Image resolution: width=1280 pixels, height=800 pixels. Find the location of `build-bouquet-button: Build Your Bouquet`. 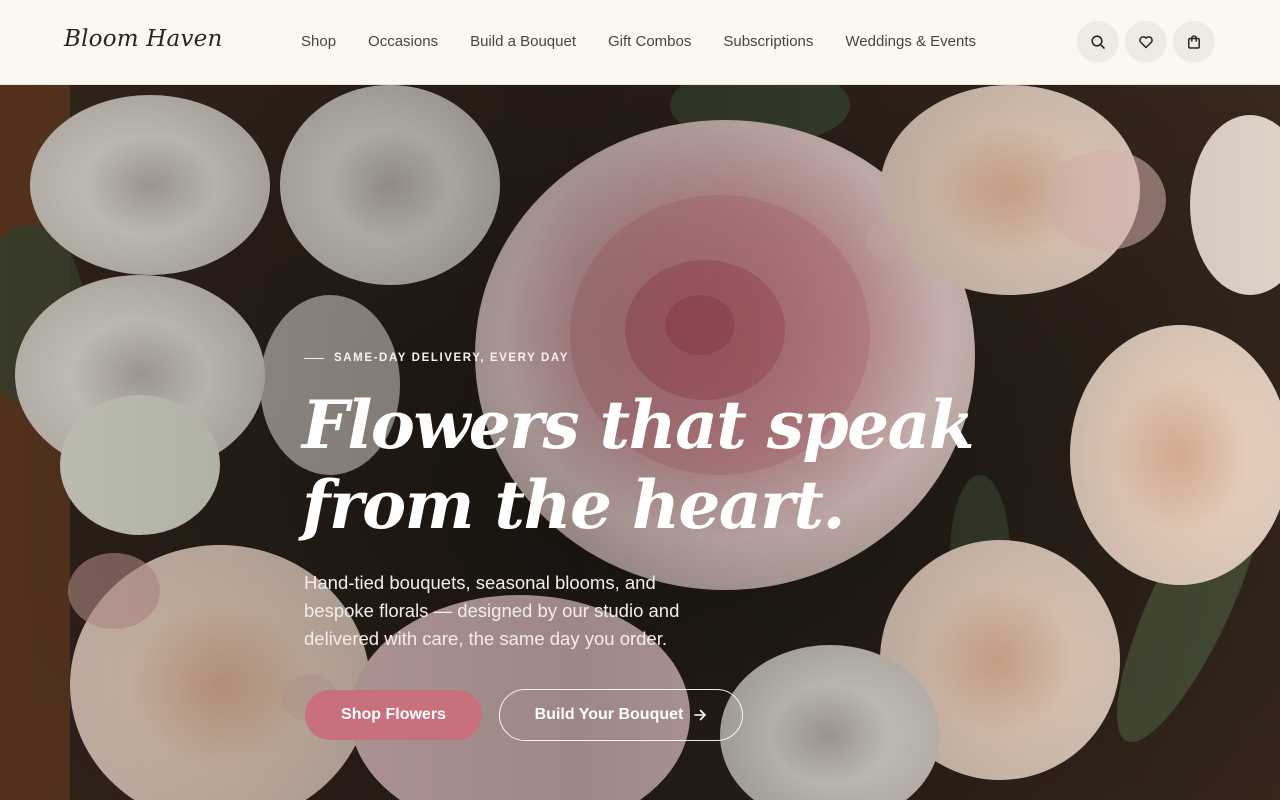

build-bouquet-button: Build Your Bouquet is located at coordinates (621, 715).